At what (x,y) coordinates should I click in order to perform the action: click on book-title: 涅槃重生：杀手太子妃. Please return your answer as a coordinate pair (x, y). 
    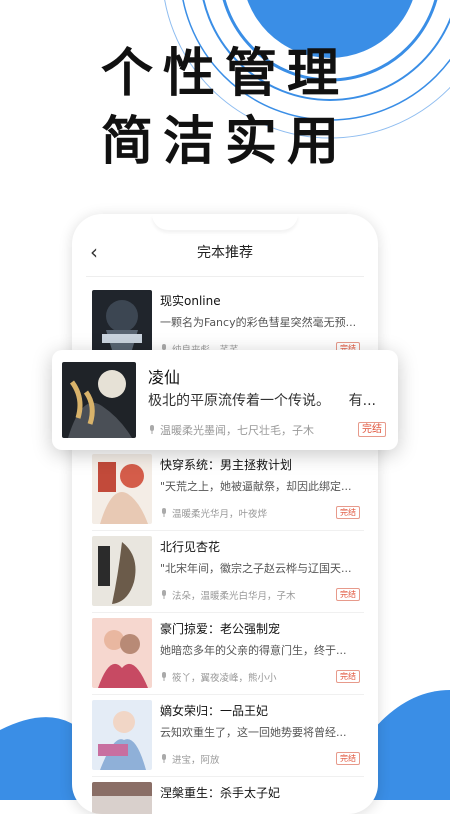
    Looking at the image, I should click on (220, 793).